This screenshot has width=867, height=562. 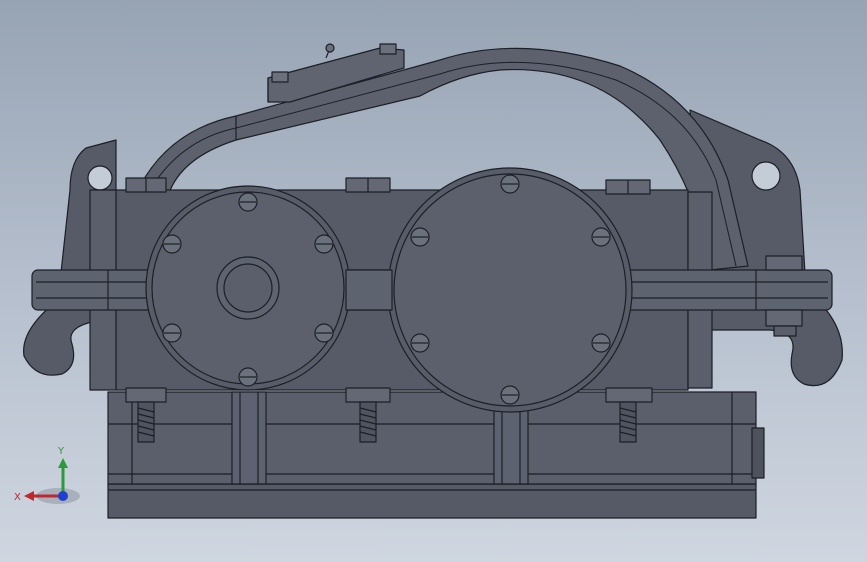 What do you see at coordinates (146, 185) in the screenshot?
I see `top-bolt-left` at bounding box center [146, 185].